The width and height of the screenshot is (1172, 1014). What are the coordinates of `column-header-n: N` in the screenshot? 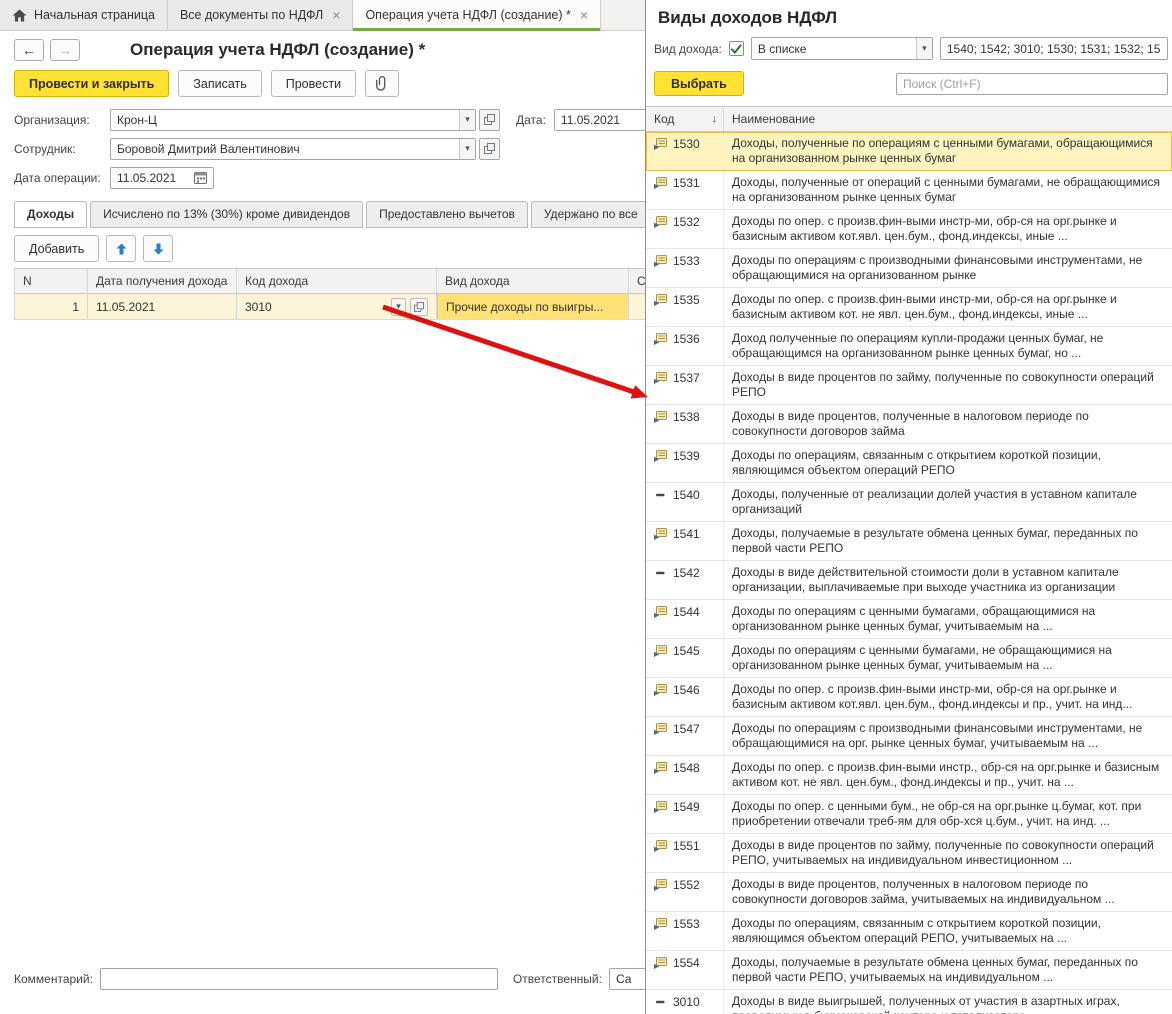 It's located at (51, 281).